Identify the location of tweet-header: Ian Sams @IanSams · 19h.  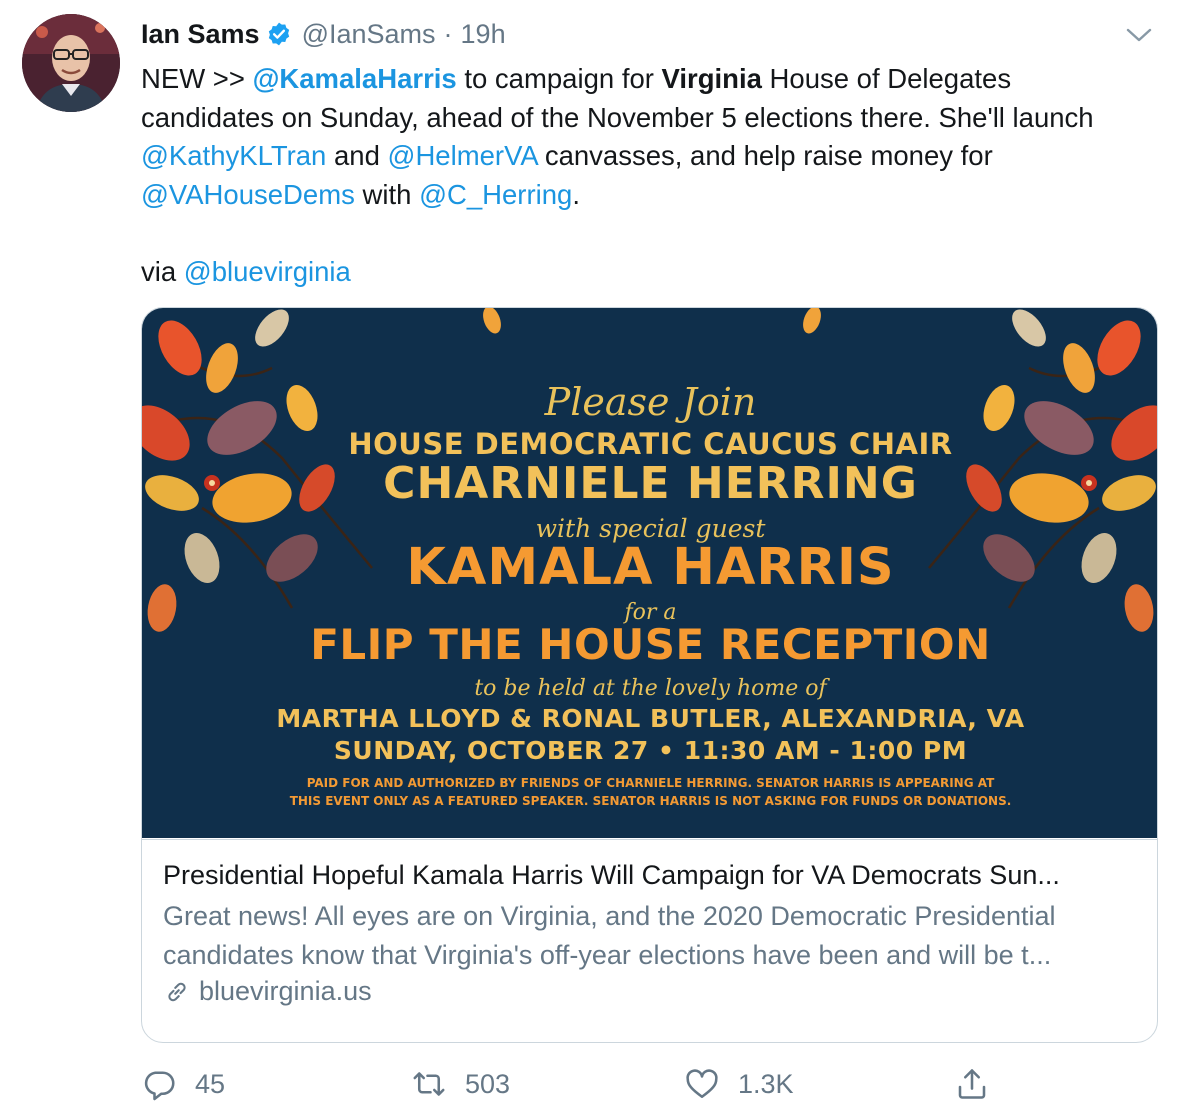
(323, 34).